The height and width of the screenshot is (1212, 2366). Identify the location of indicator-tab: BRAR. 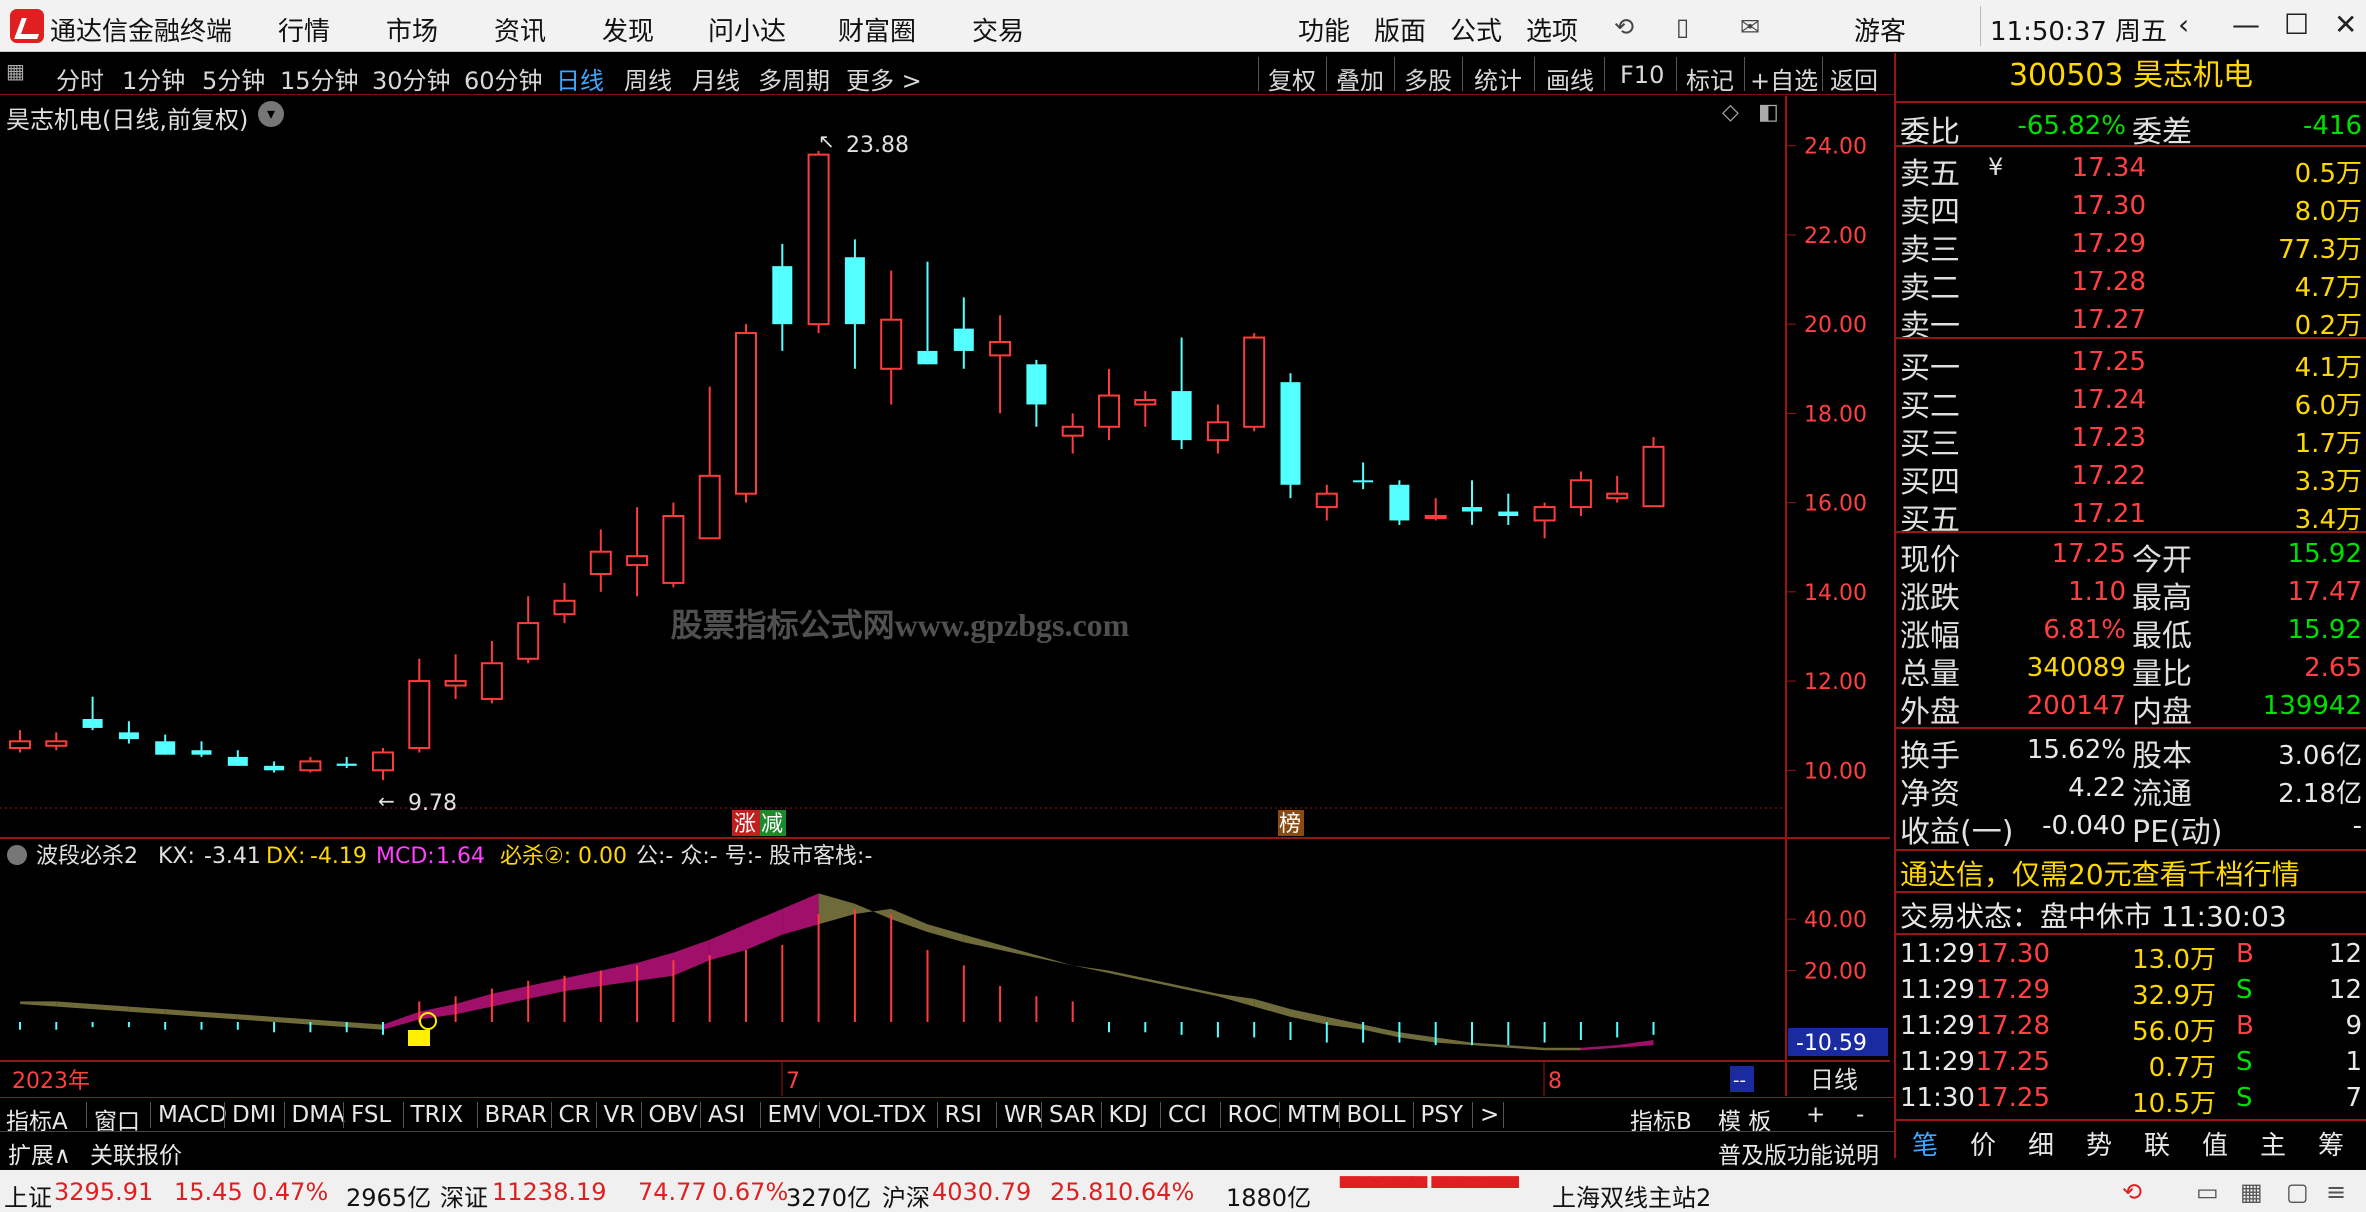
(516, 1115).